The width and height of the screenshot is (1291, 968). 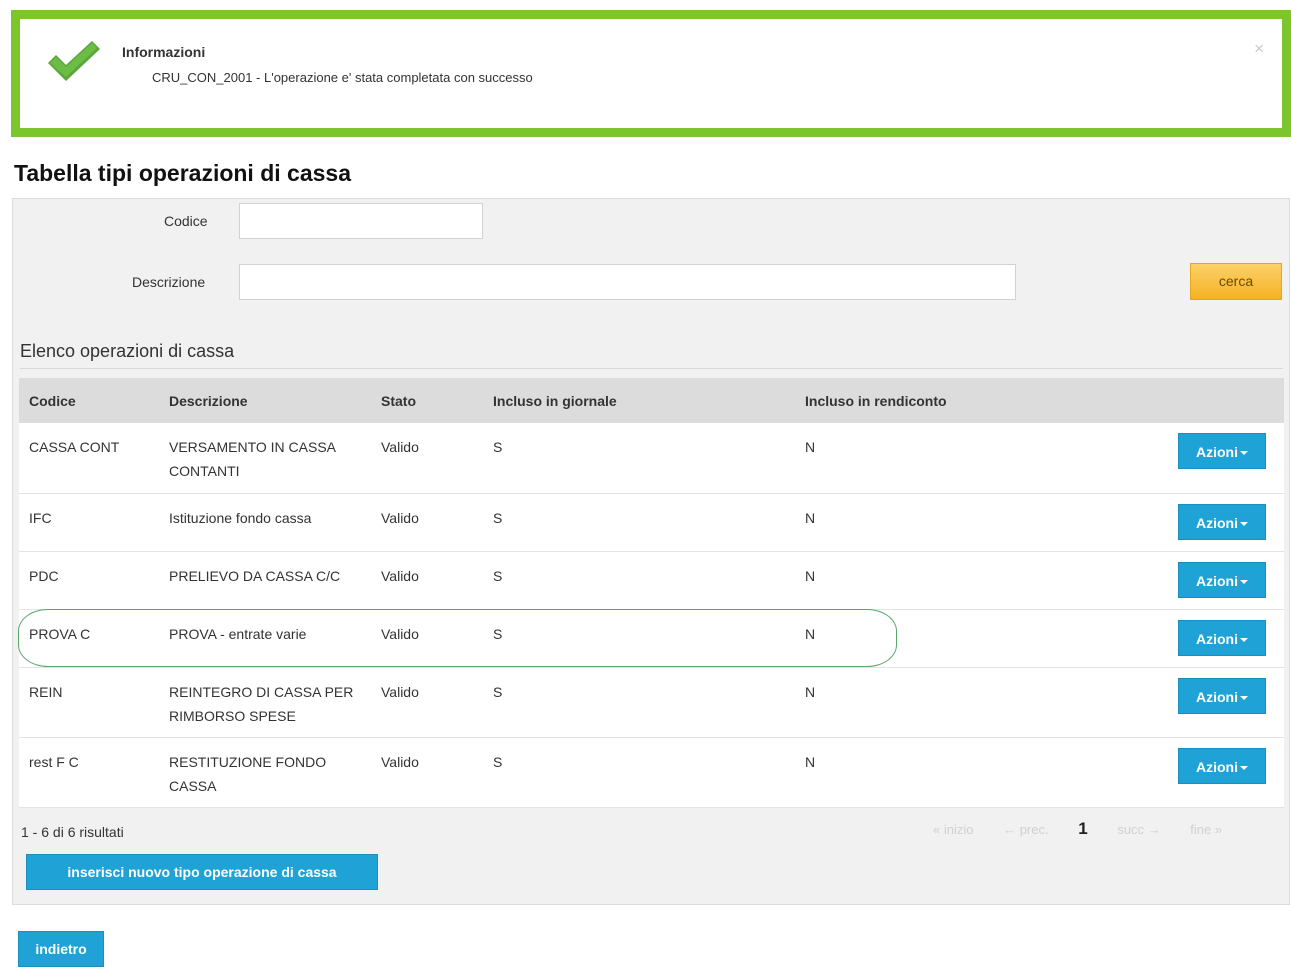 I want to click on search-button: cerca, so click(x=1236, y=281).